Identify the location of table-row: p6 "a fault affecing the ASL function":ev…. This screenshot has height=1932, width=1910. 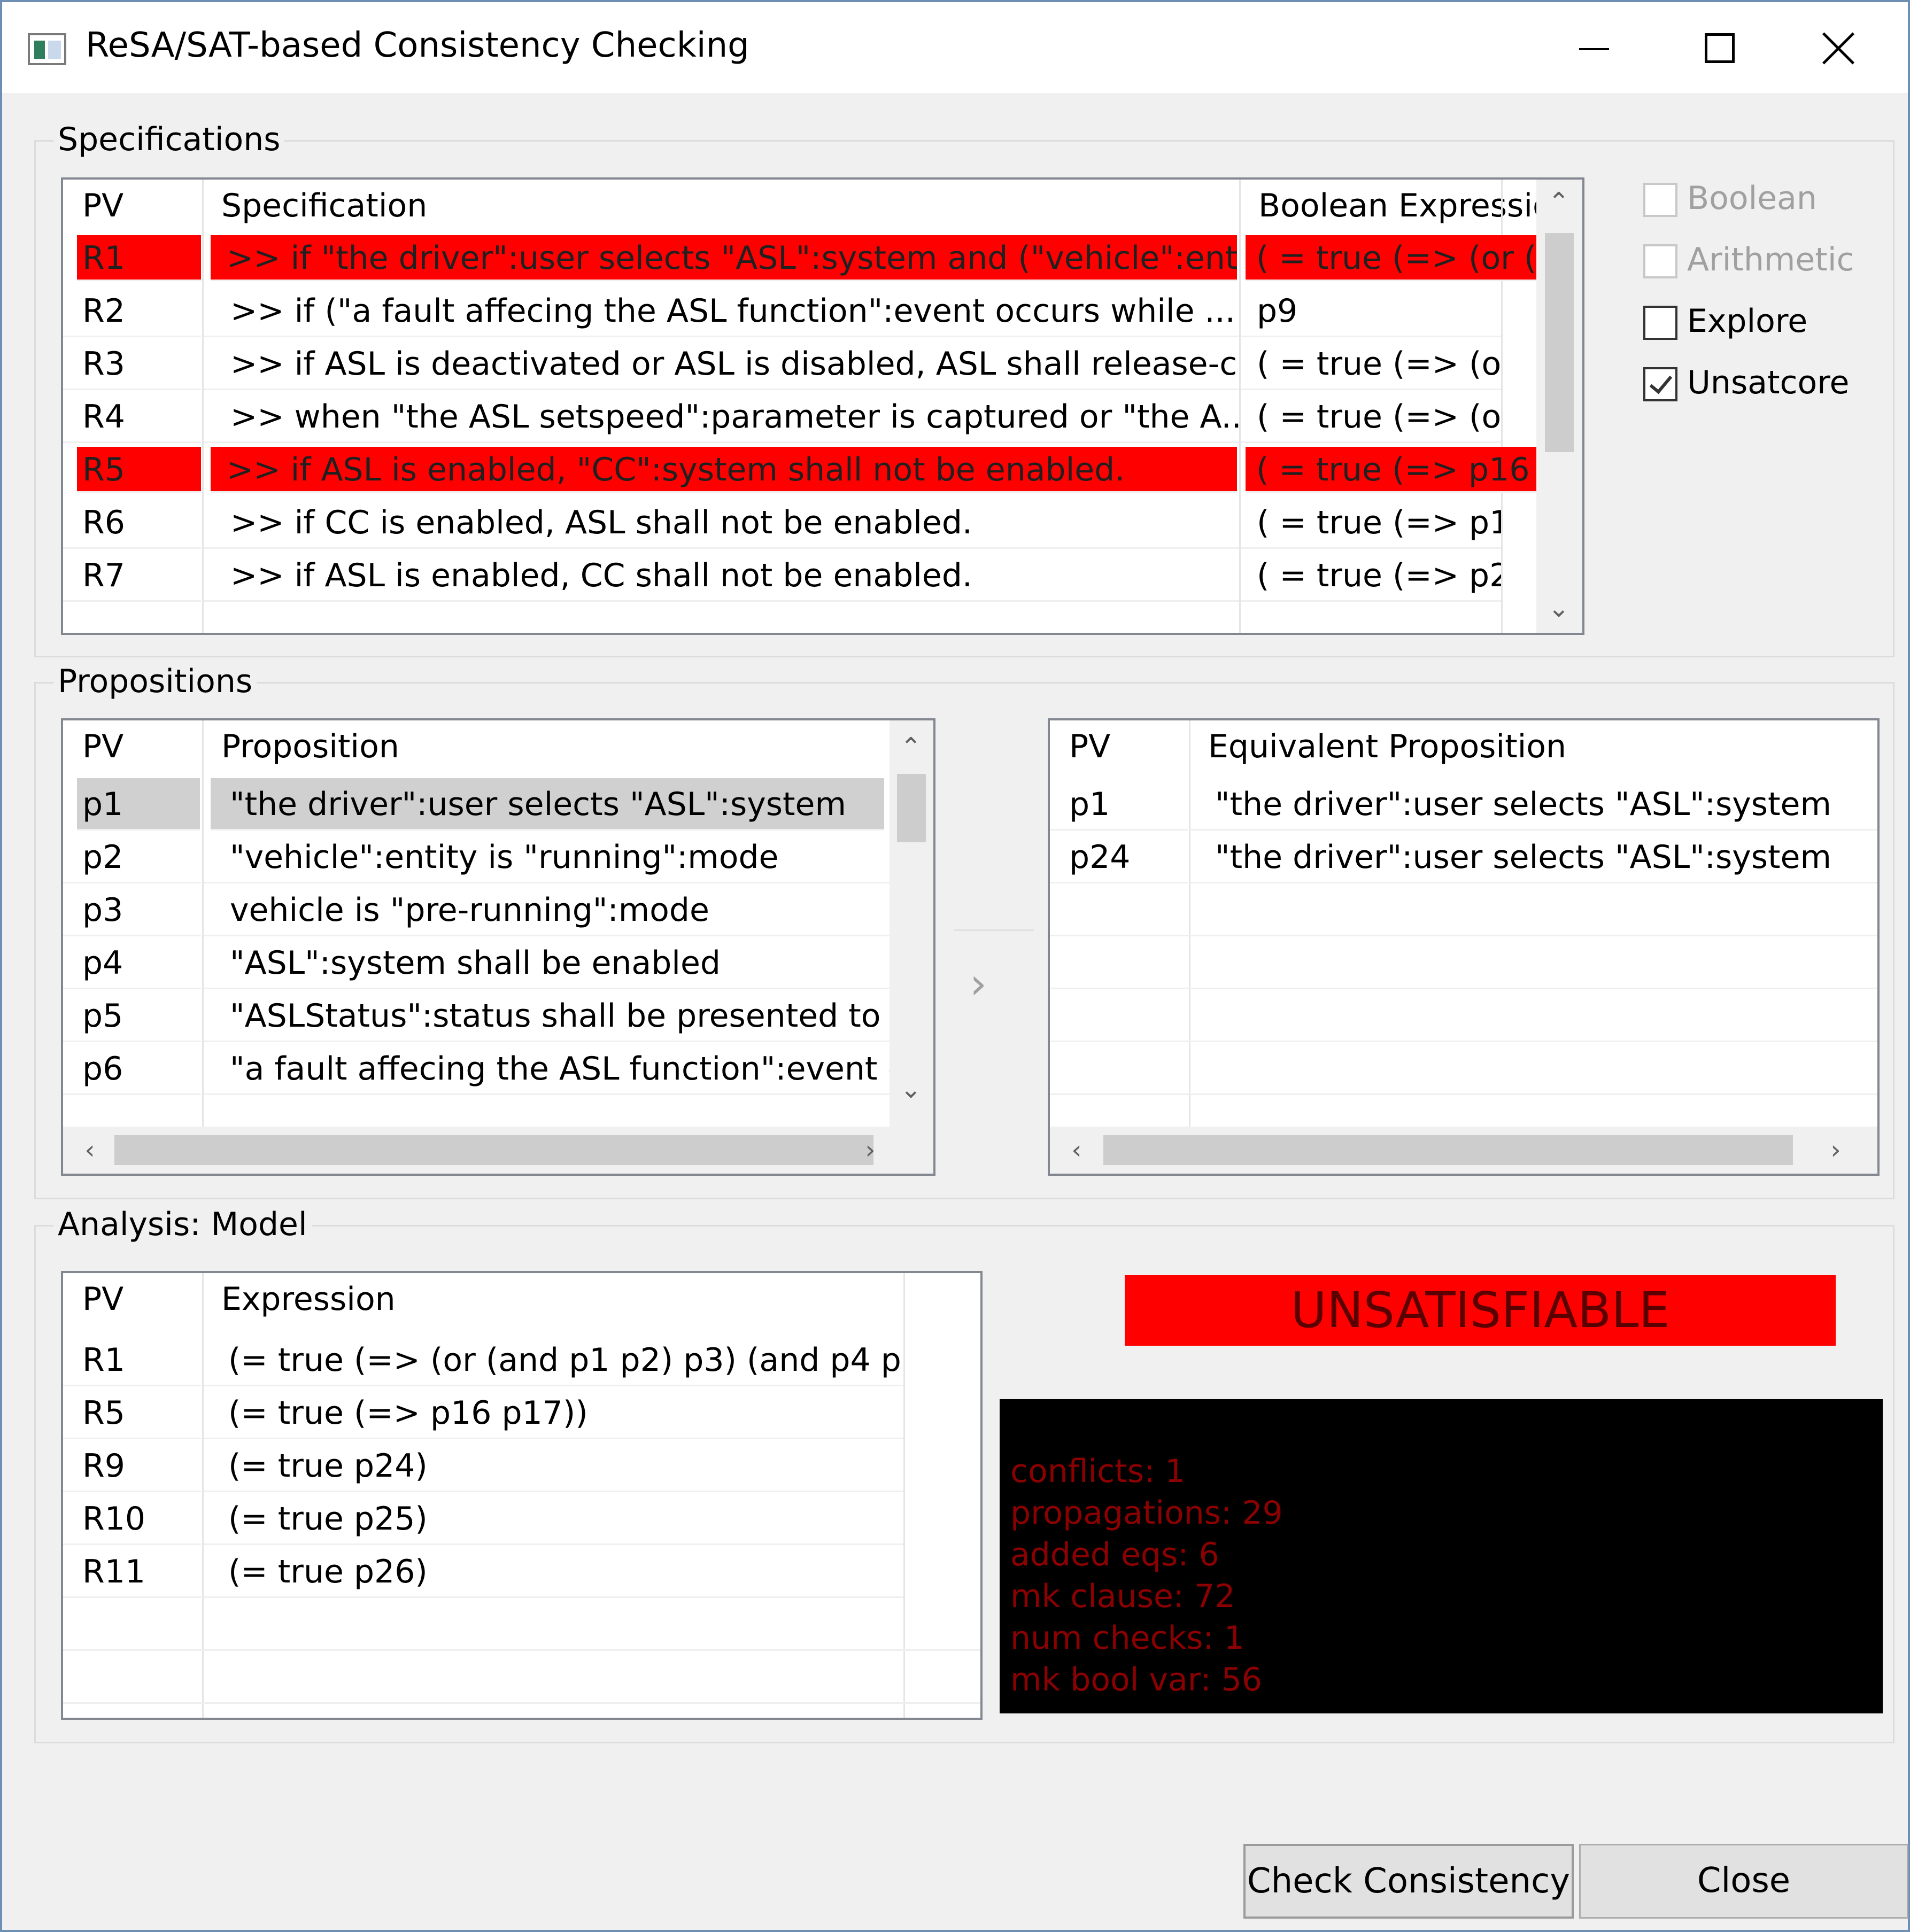
(476, 1069).